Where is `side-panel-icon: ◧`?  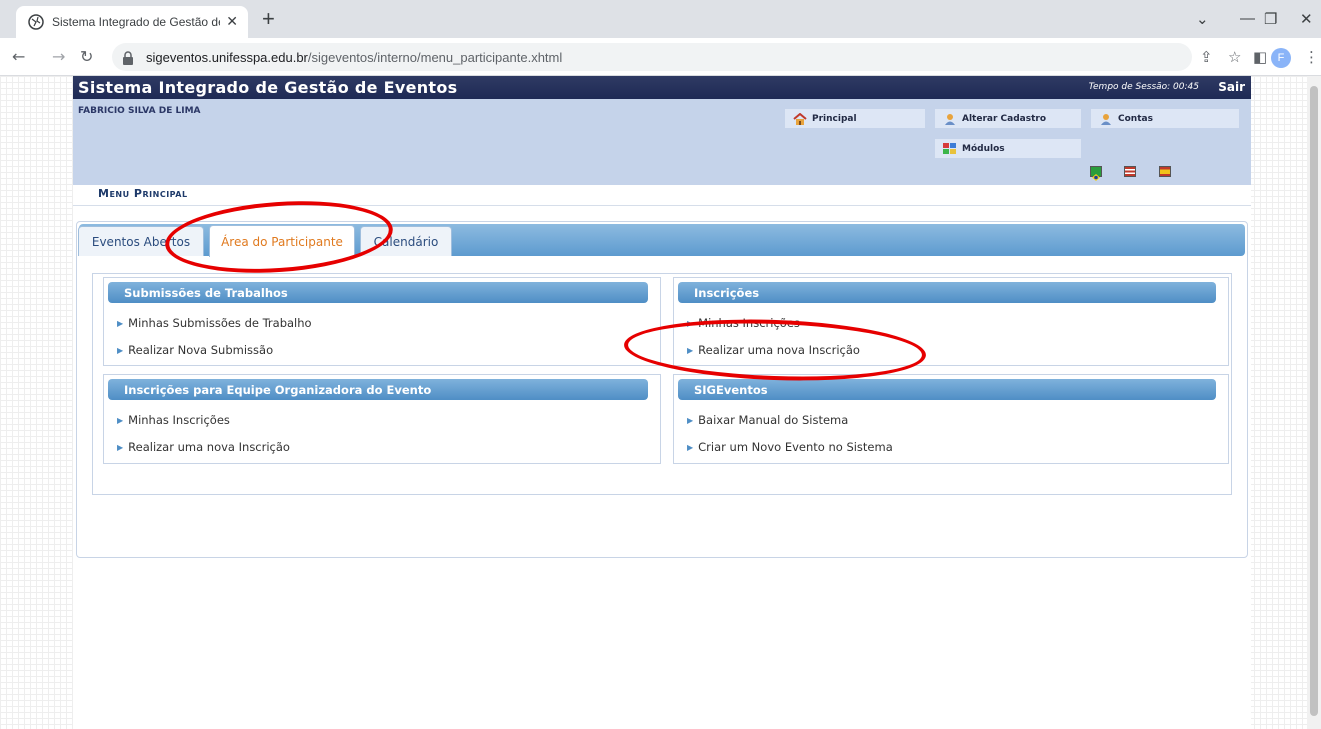
side-panel-icon: ◧ is located at coordinates (1260, 57).